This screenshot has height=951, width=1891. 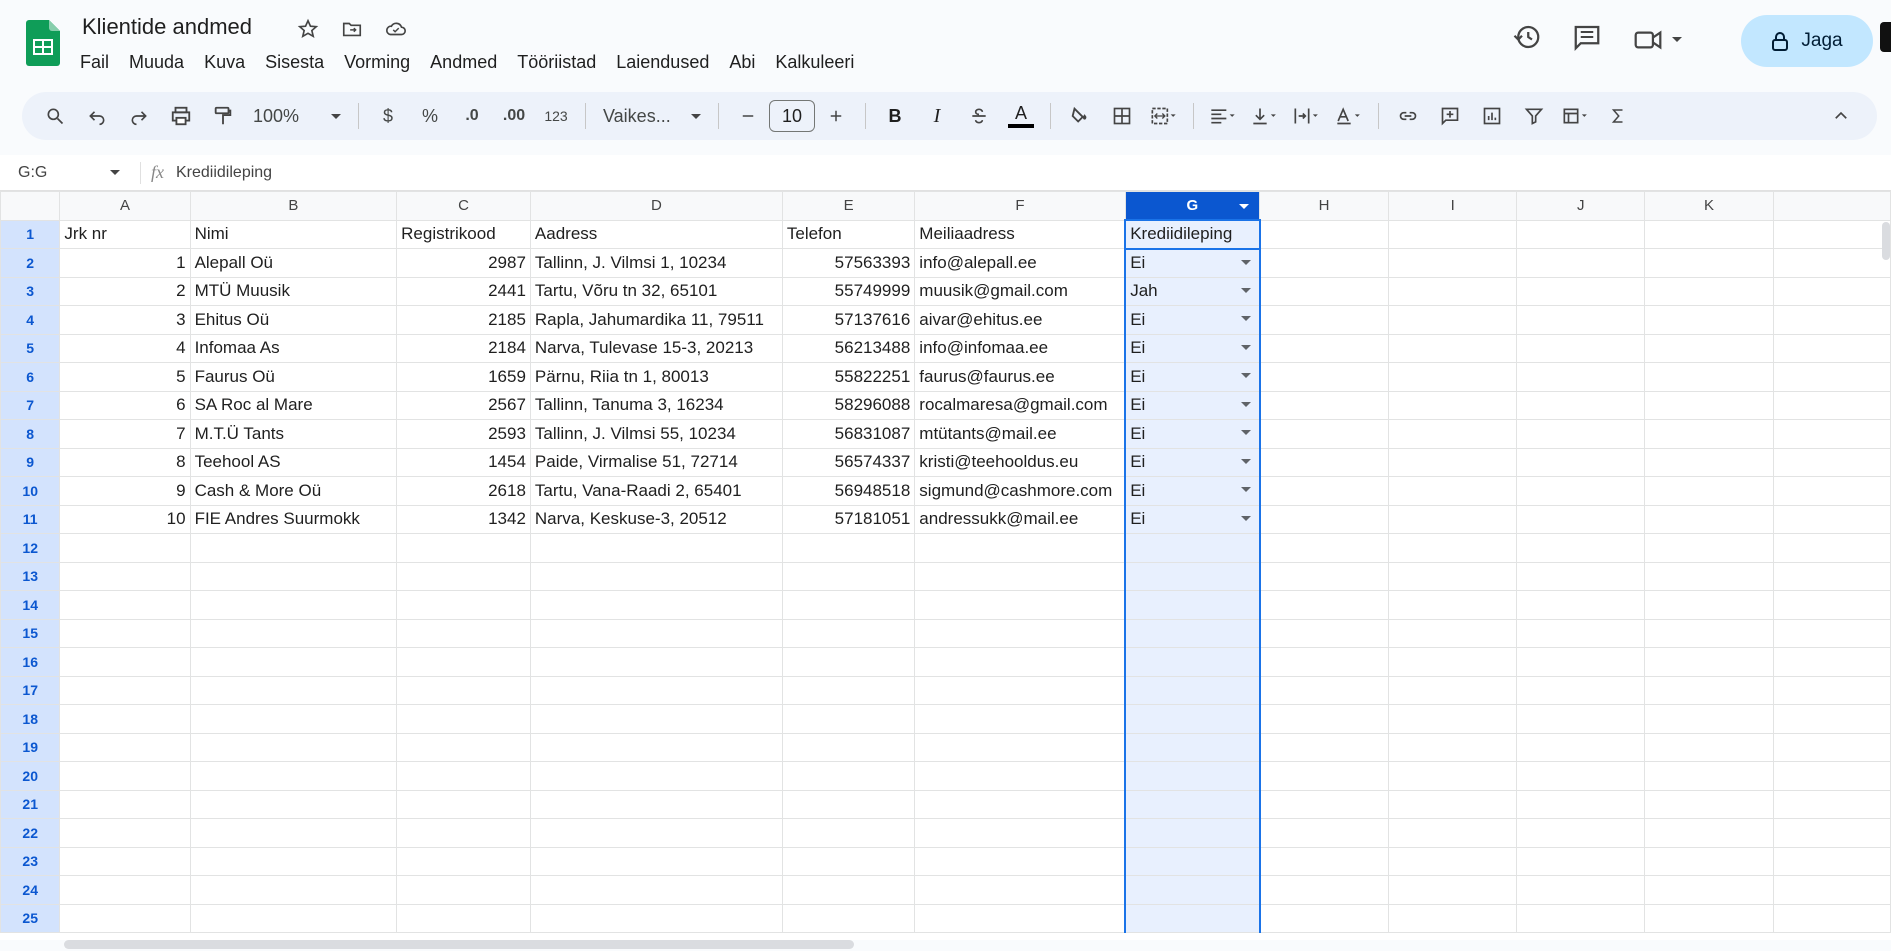 I want to click on cell: M.T.Ü Tants, so click(x=293, y=434).